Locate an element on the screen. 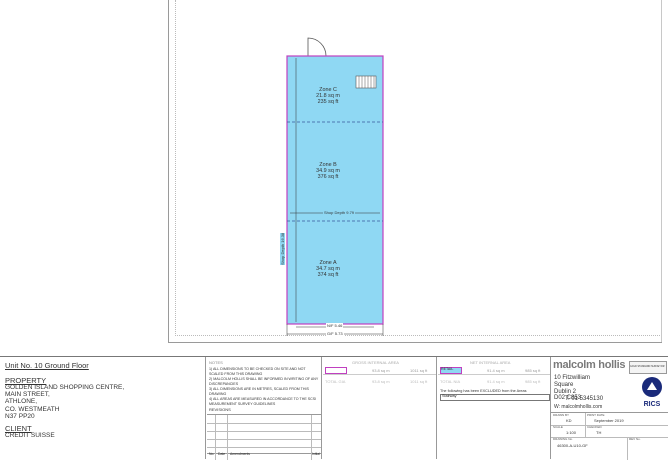 This screenshot has height=460, width=668. gia-swatch is located at coordinates (336, 370).